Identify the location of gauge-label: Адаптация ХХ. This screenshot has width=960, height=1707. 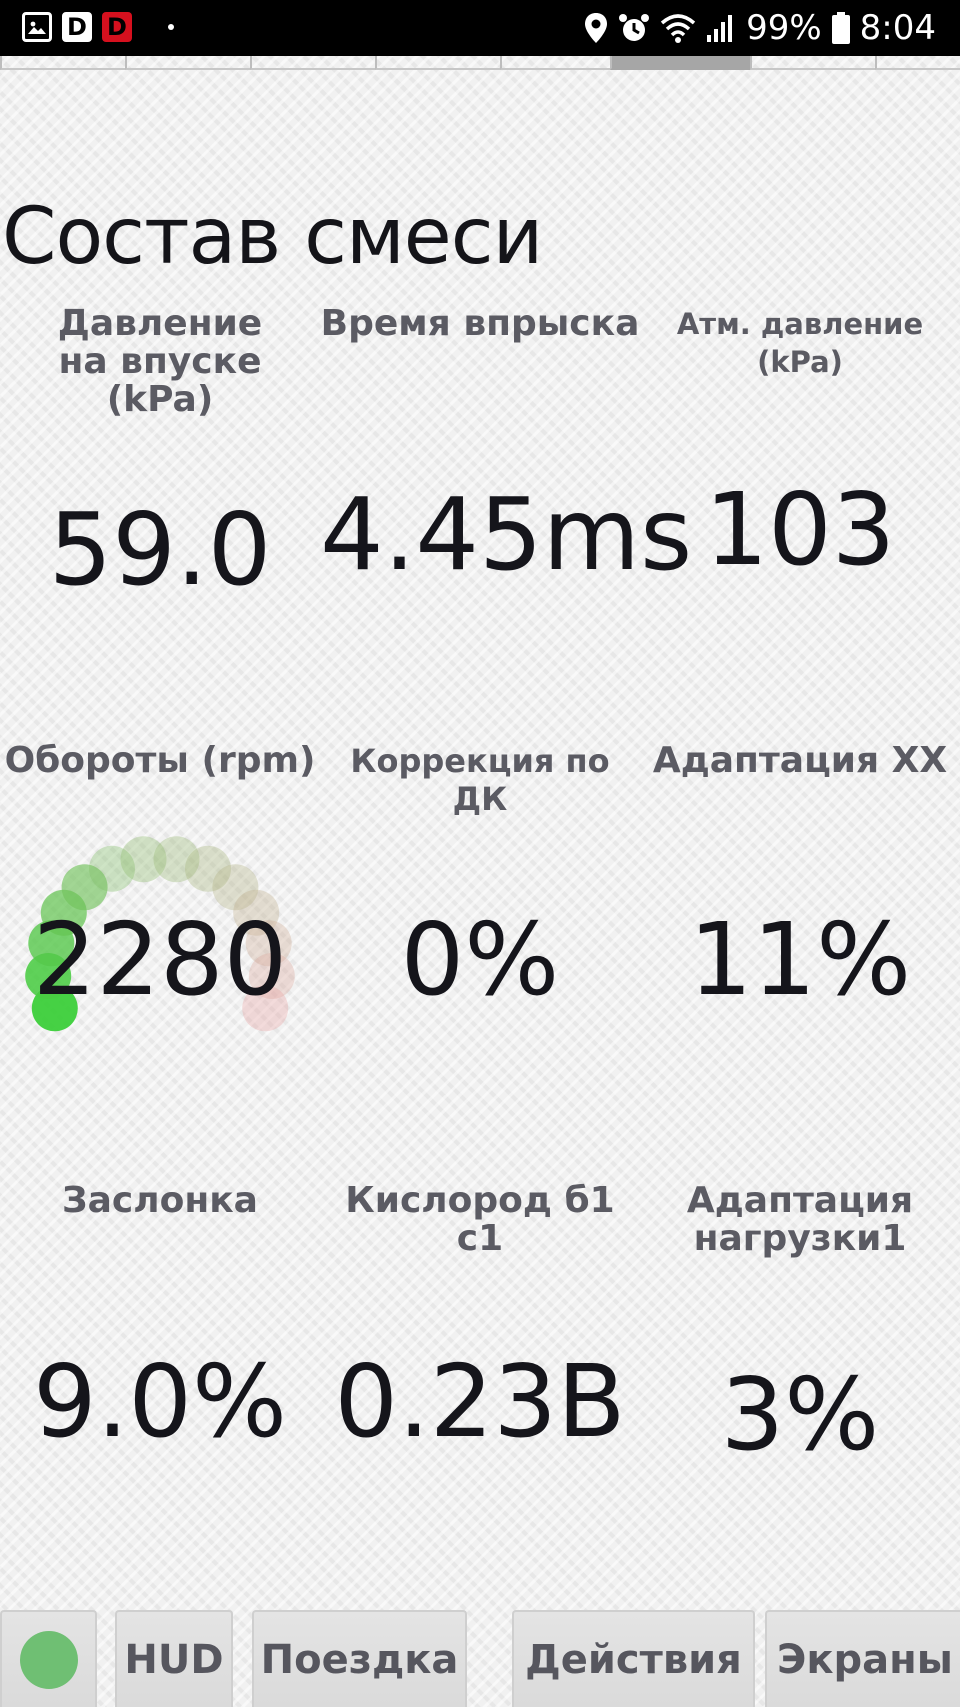
(800, 760).